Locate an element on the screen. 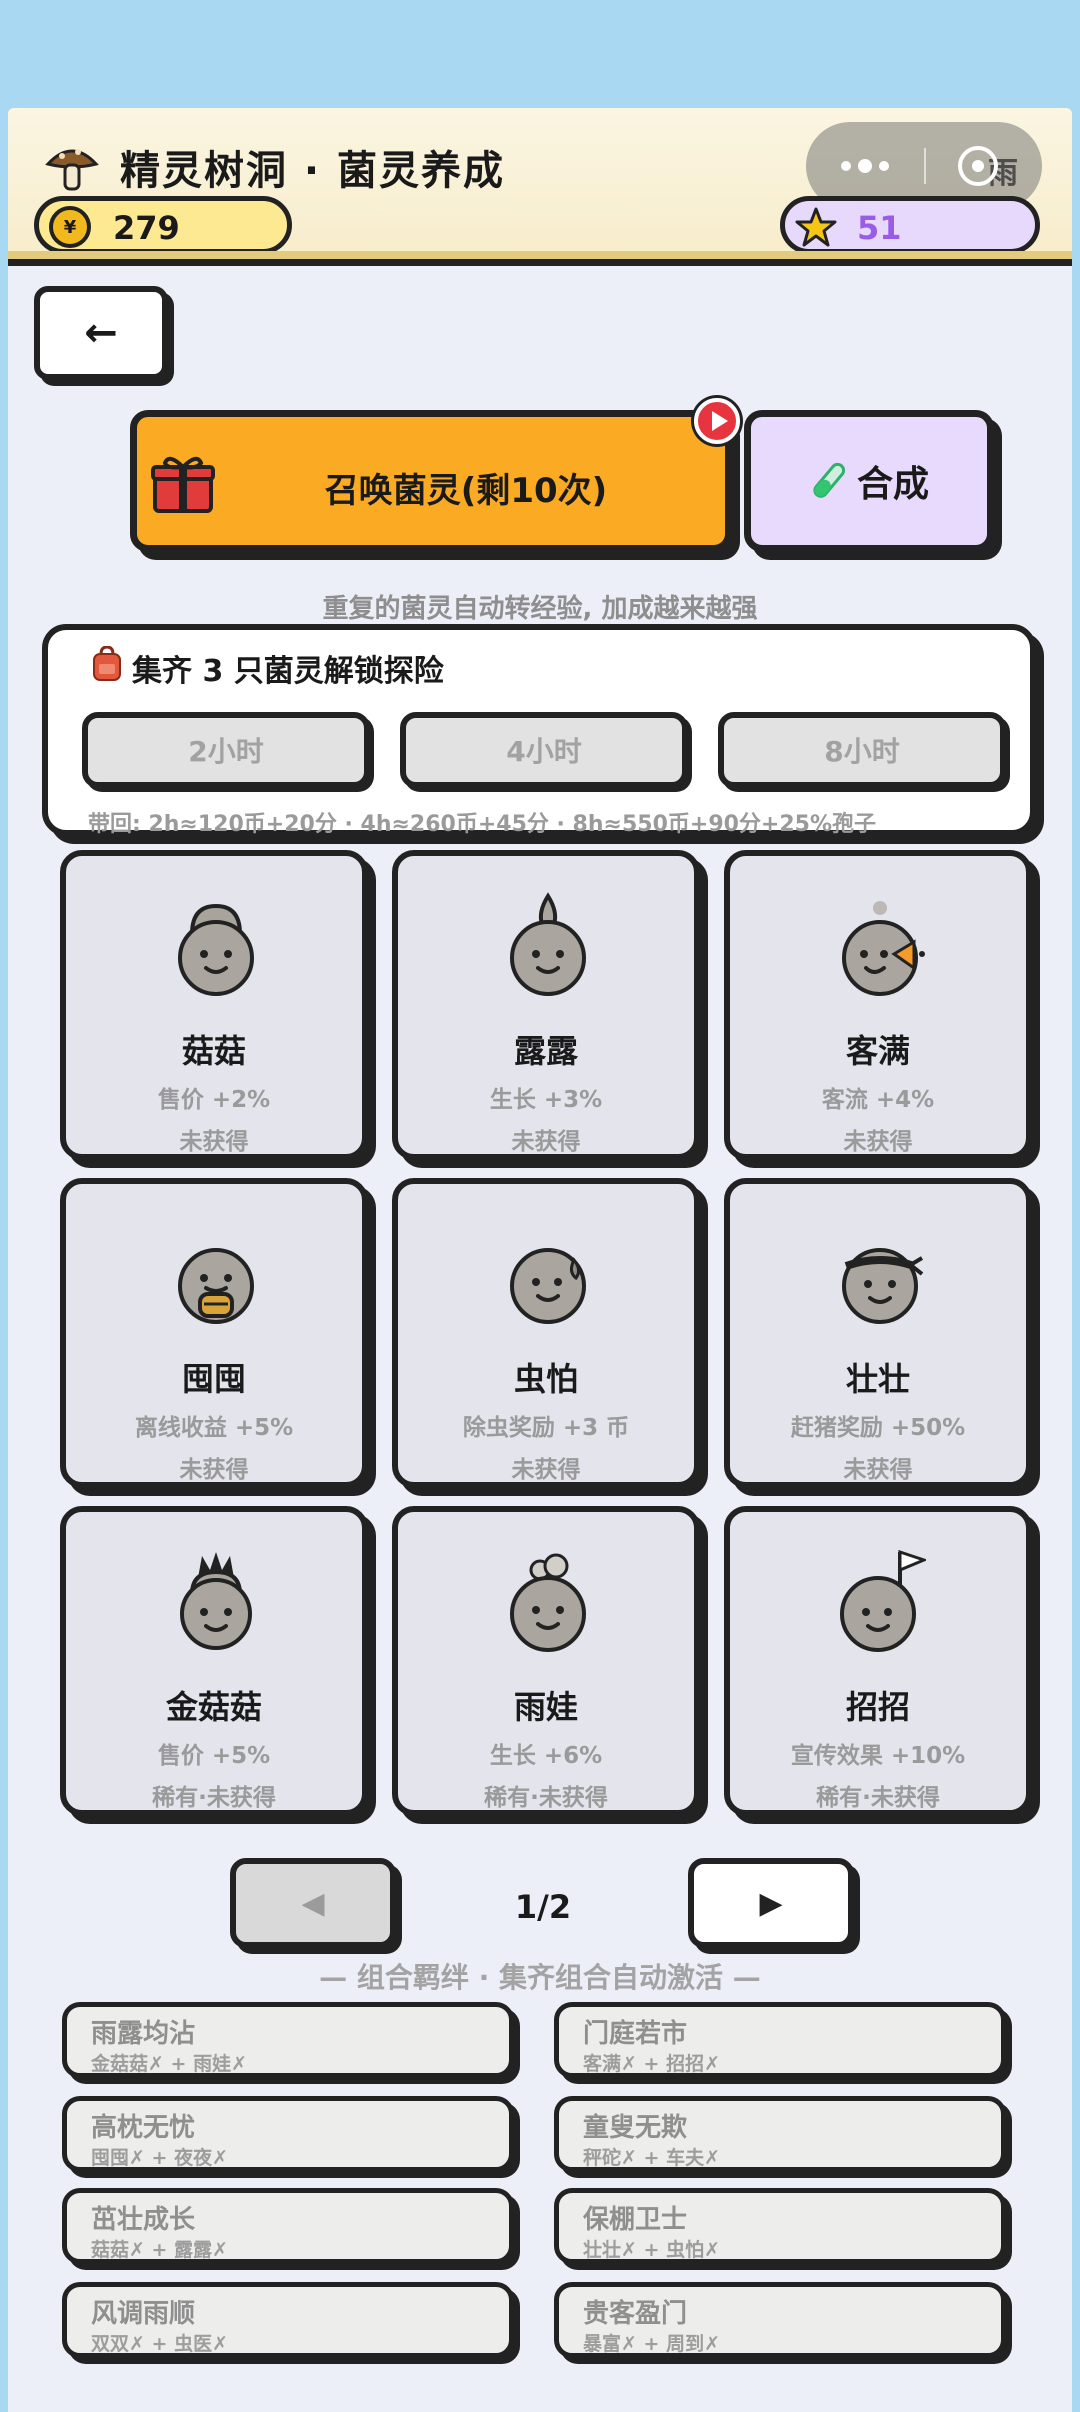 The image size is (1080, 2412). back-button: ← is located at coordinates (101, 333).